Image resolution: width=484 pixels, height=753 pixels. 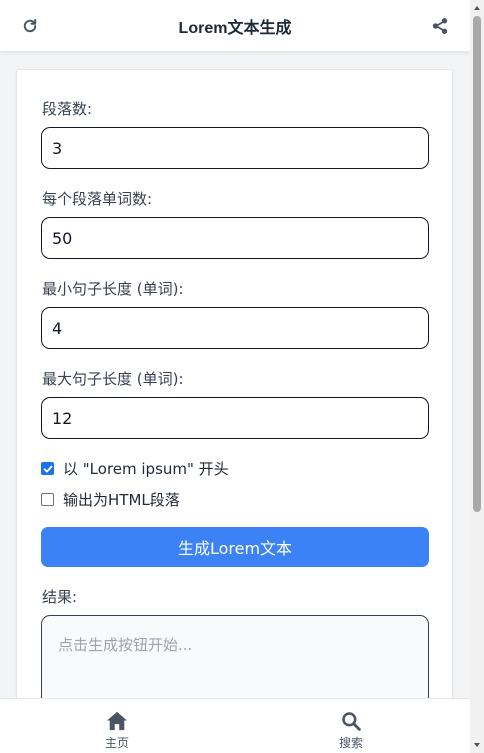 I want to click on share-icon, so click(x=440, y=26).